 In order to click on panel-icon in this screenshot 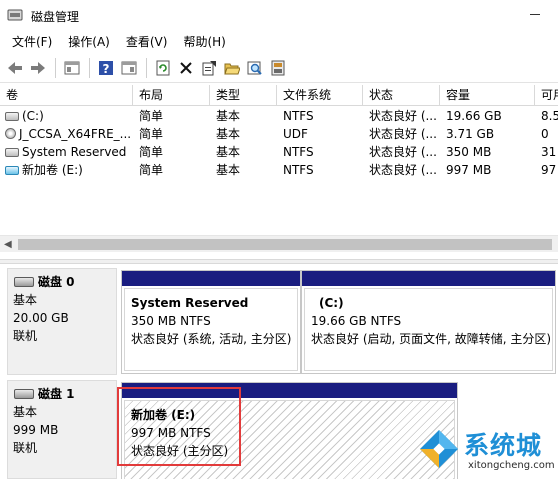, I will do `click(129, 68)`.